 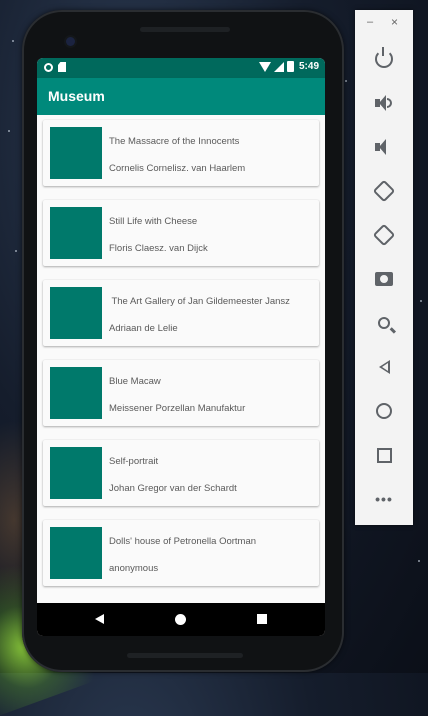 What do you see at coordinates (153, 221) in the screenshot?
I see `artwork-title: Still Life with Cheese` at bounding box center [153, 221].